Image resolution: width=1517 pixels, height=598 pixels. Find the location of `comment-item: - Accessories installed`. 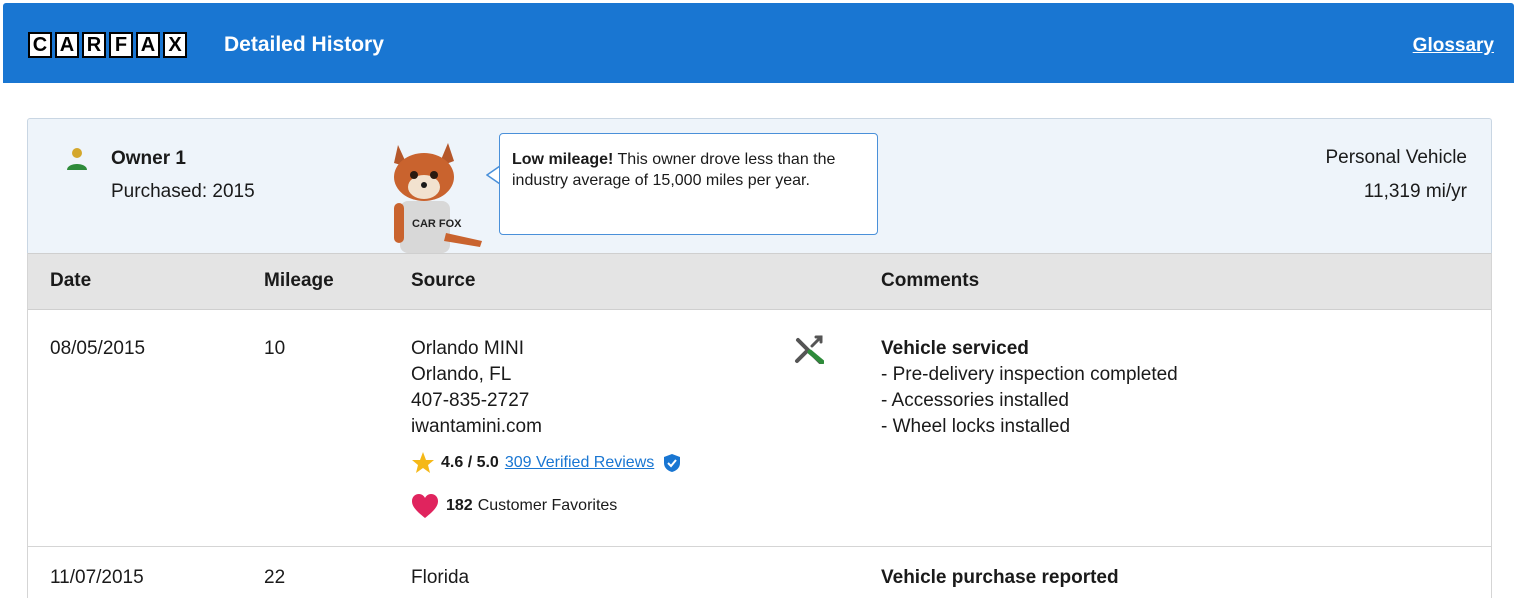

comment-item: - Accessories installed is located at coordinates (975, 400).